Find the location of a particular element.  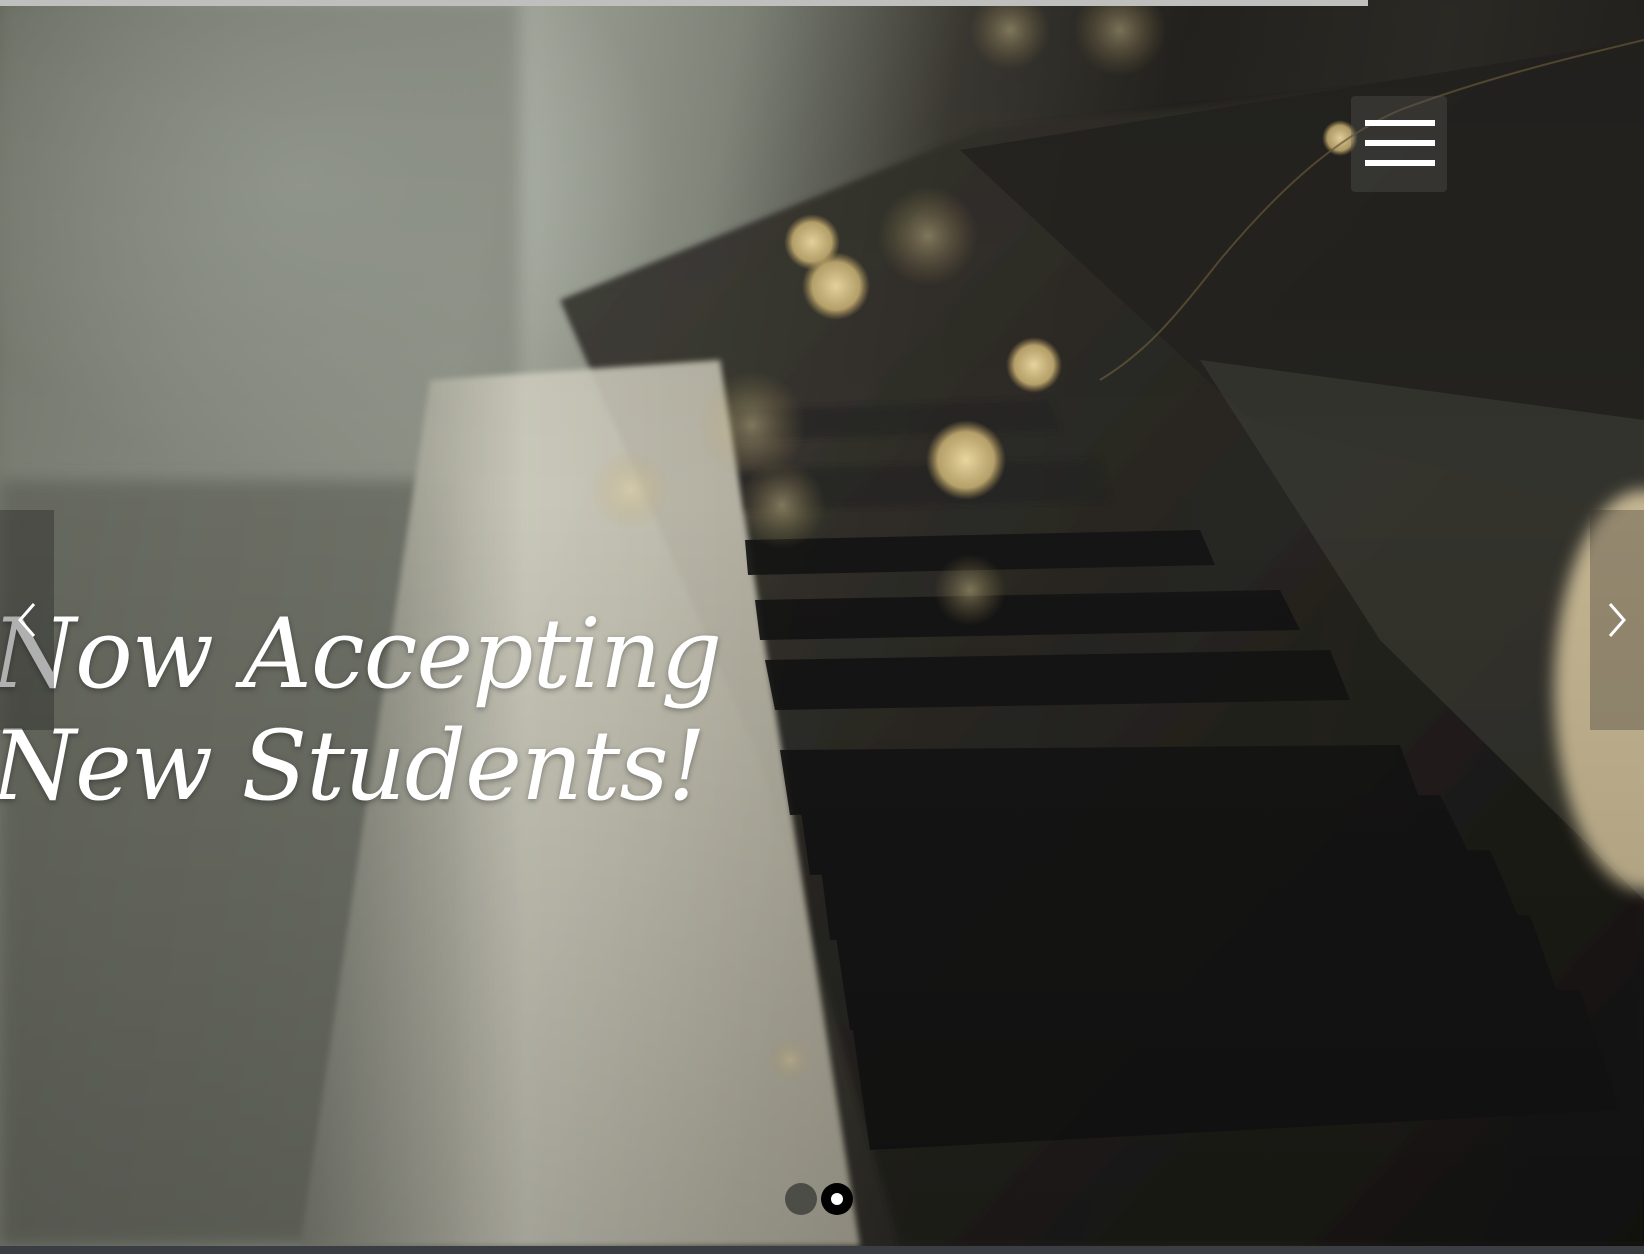

hero-headline: Now Accepting New Students! is located at coordinates (361, 710).